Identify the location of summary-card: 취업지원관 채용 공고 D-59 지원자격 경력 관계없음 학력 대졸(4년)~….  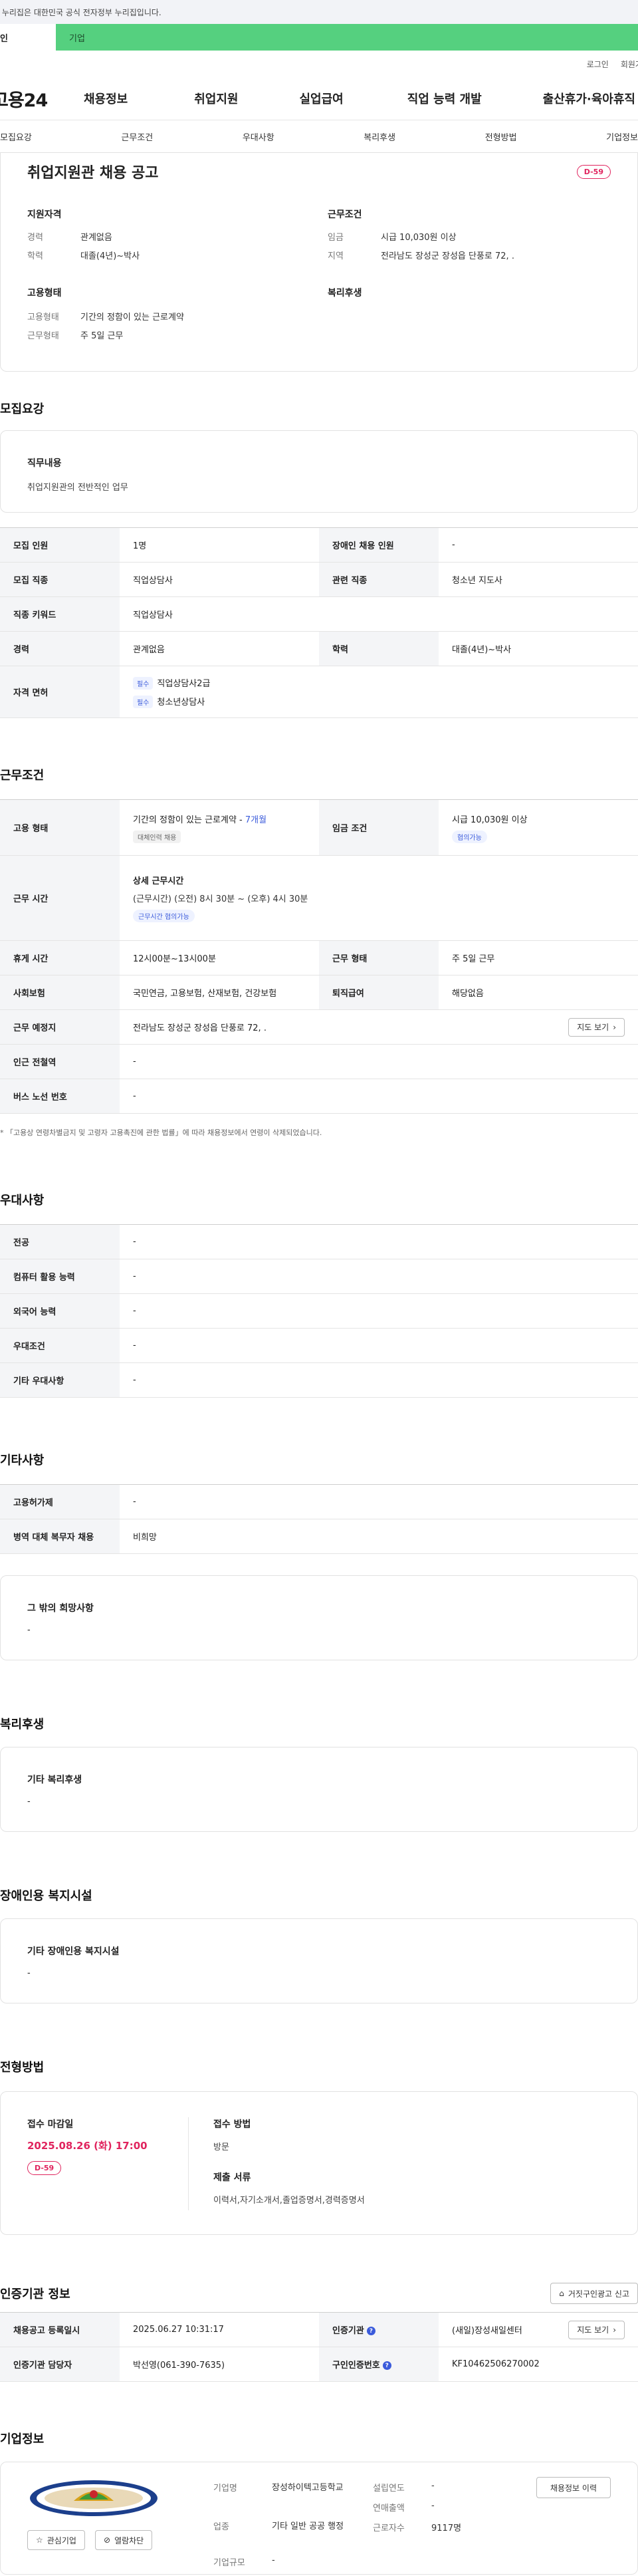
(319, 262).